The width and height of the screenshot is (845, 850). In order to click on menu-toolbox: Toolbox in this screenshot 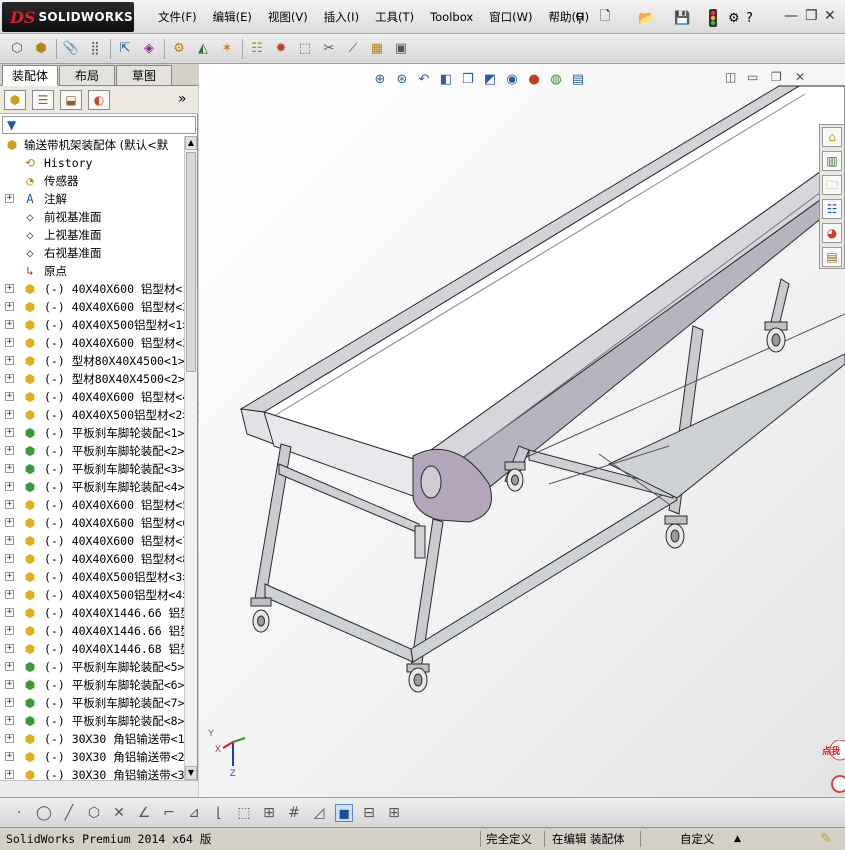, I will do `click(451, 17)`.